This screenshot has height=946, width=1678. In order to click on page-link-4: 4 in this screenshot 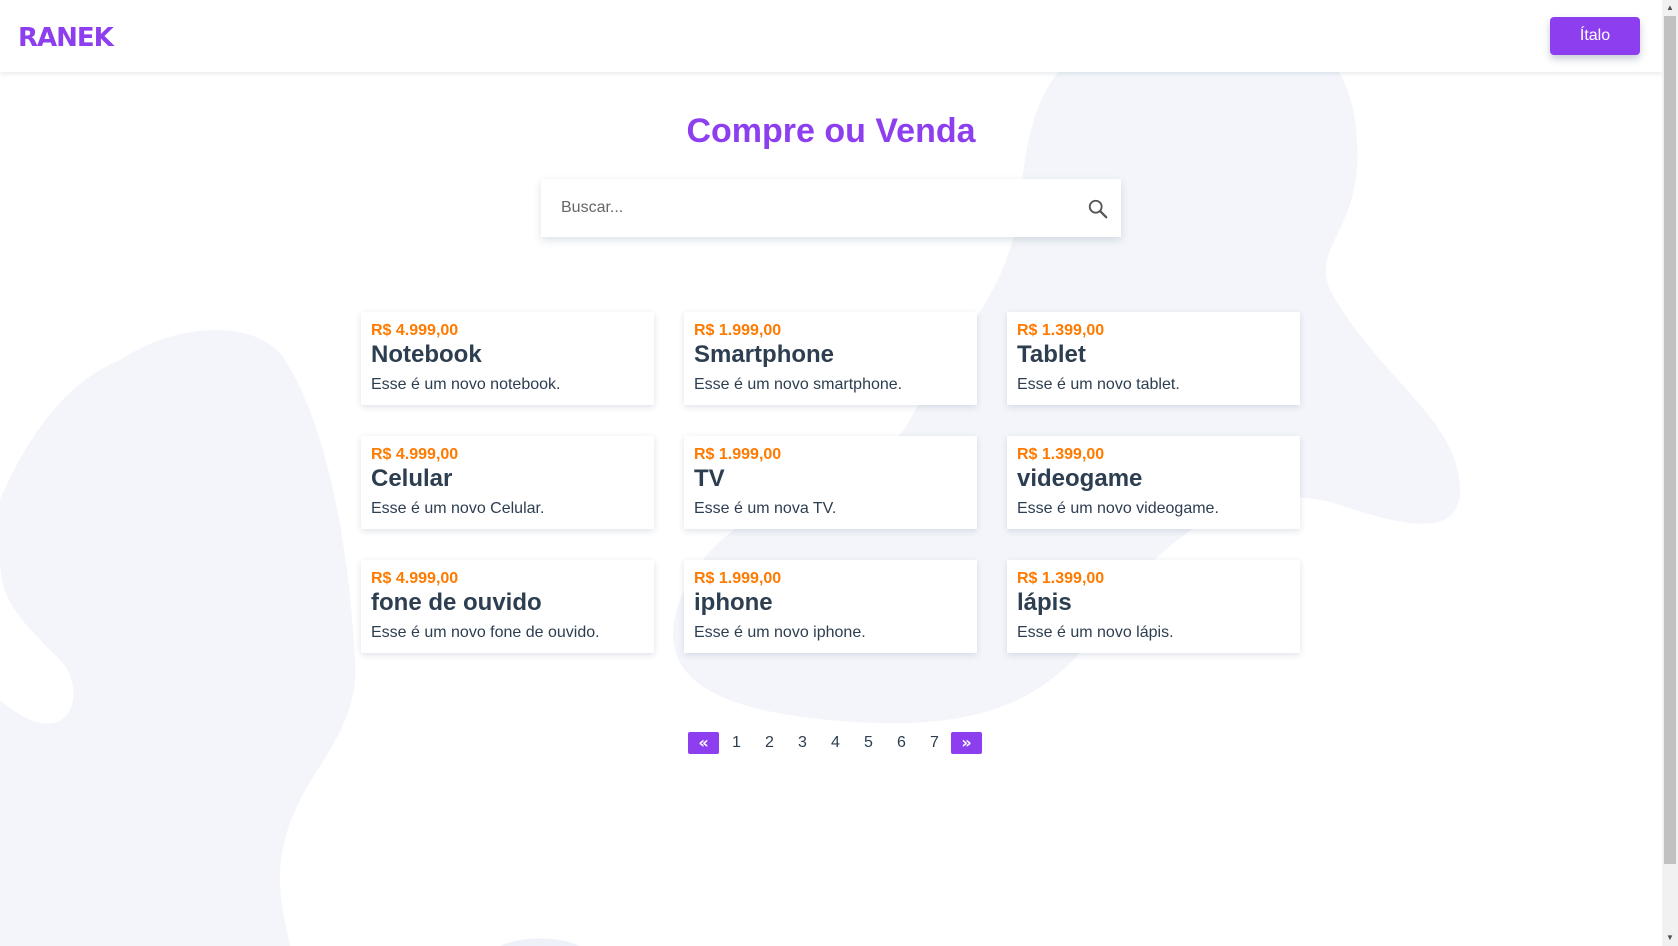, I will do `click(835, 743)`.